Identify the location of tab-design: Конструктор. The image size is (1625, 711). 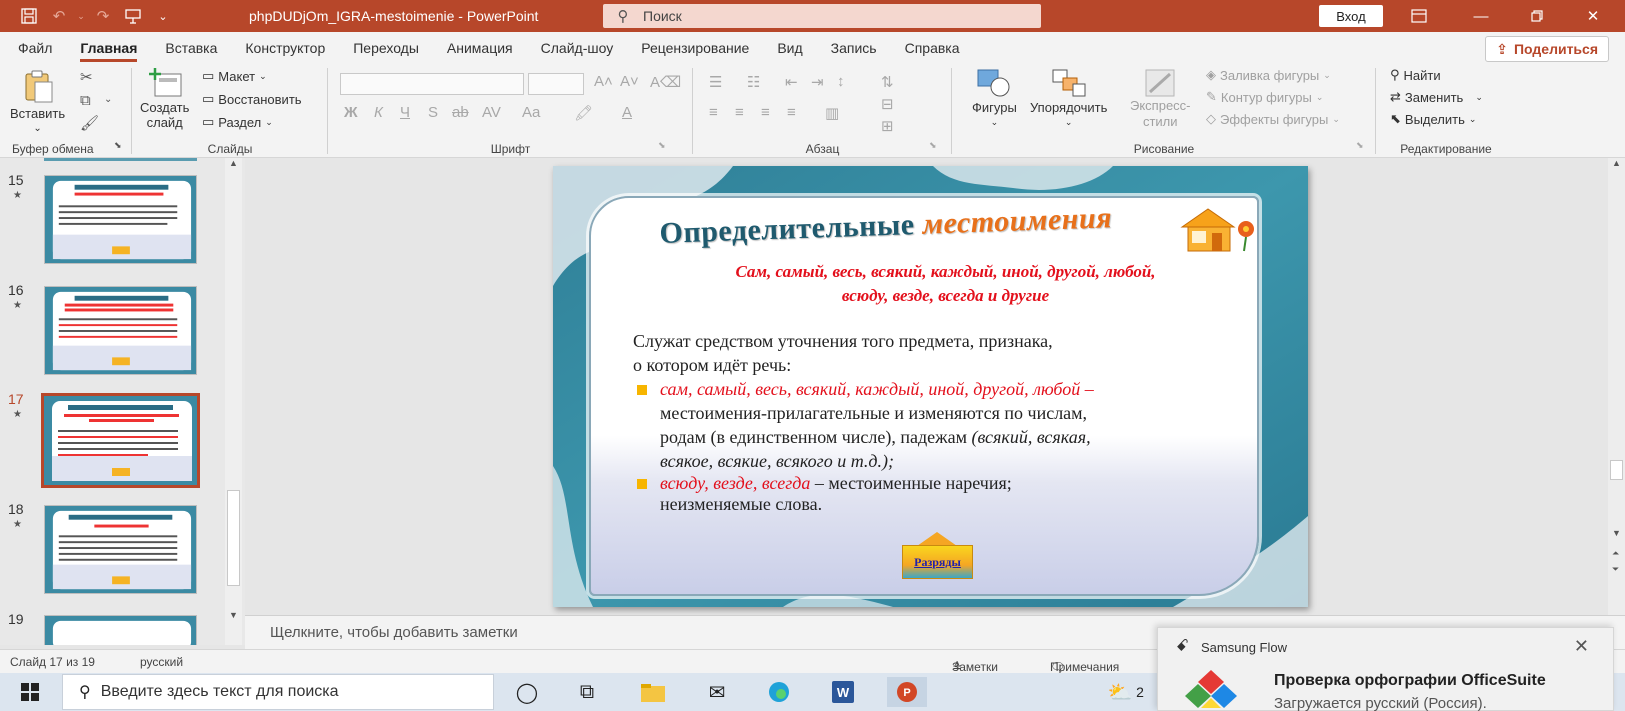
(285, 48).